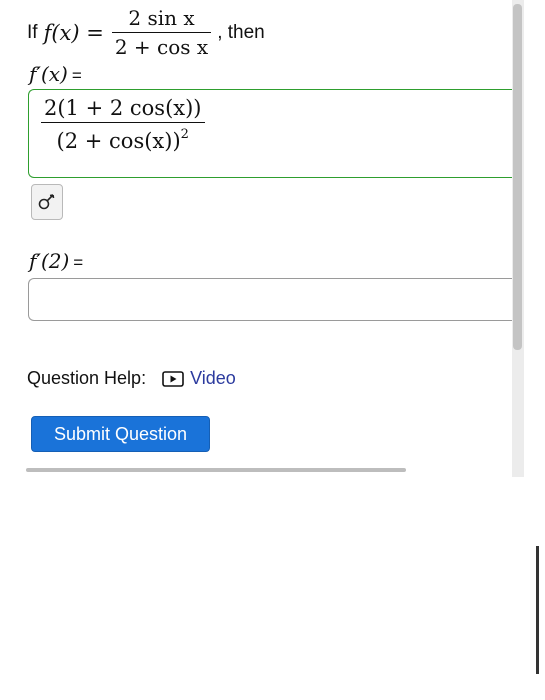  Describe the element at coordinates (87, 378) in the screenshot. I see `question-help-label: Question Help:` at that location.